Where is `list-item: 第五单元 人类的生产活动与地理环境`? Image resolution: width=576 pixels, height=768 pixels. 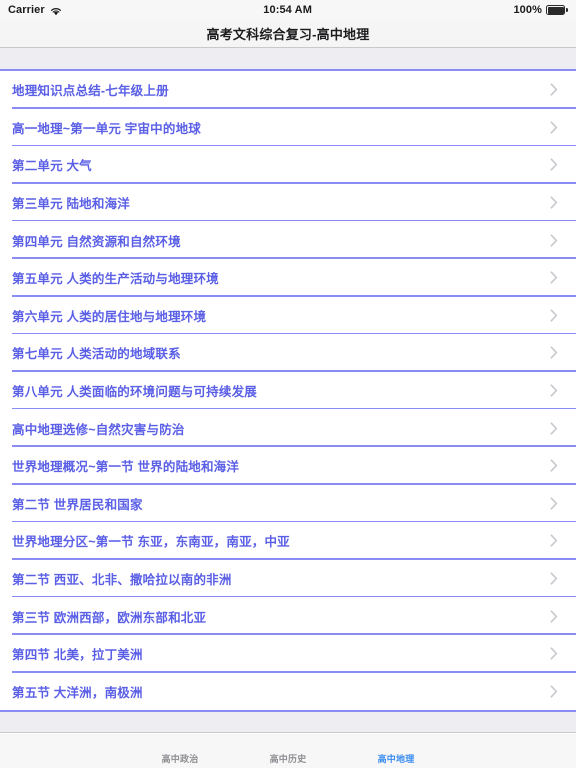
list-item: 第五单元 人类的生产活动与地理环境 is located at coordinates (288, 277).